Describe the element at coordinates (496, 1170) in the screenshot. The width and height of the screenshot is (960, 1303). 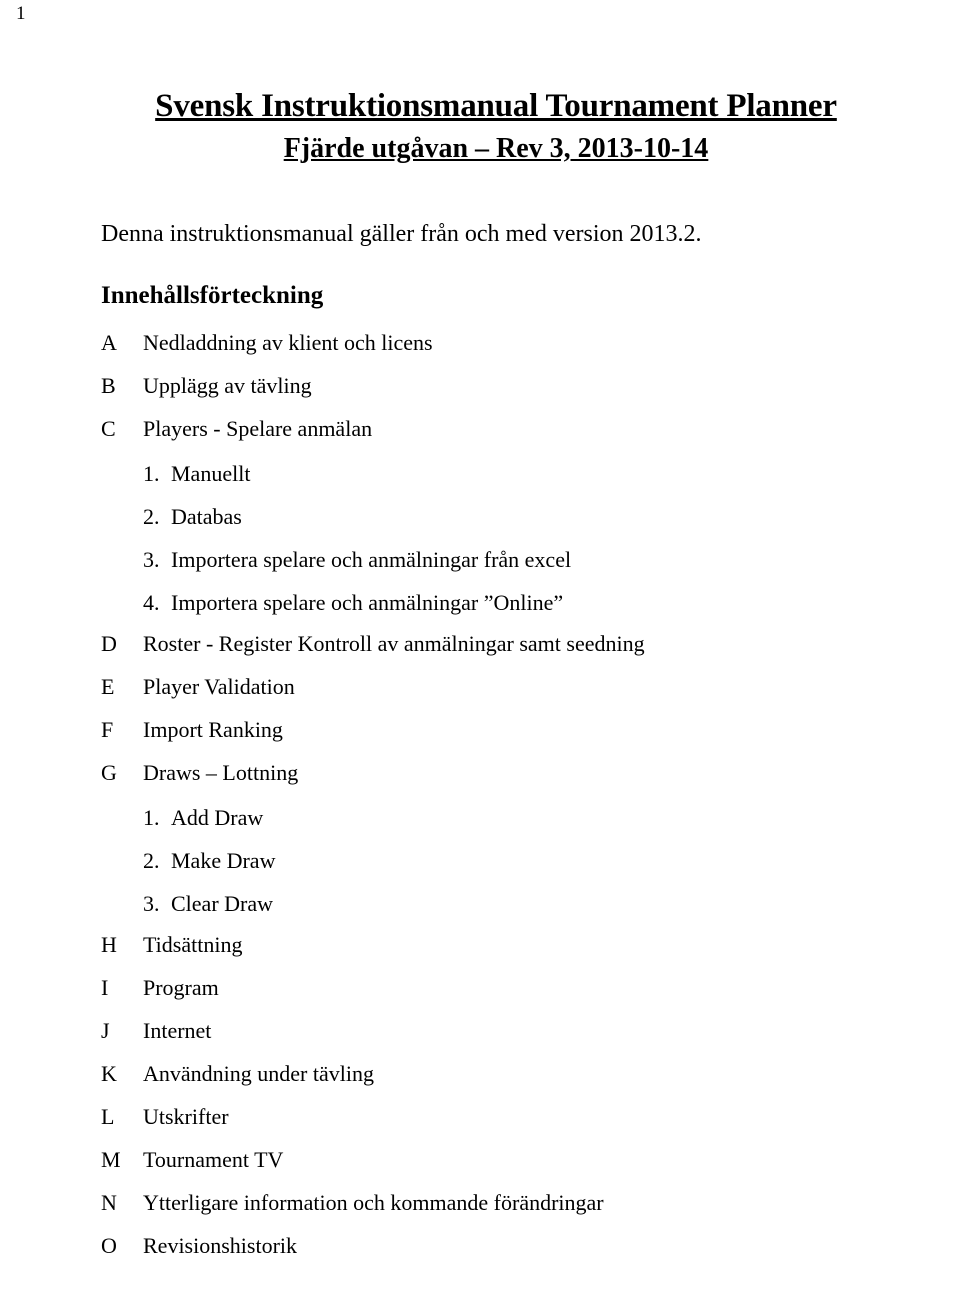
I see `toc-entry-m: M Tournament TV` at that location.